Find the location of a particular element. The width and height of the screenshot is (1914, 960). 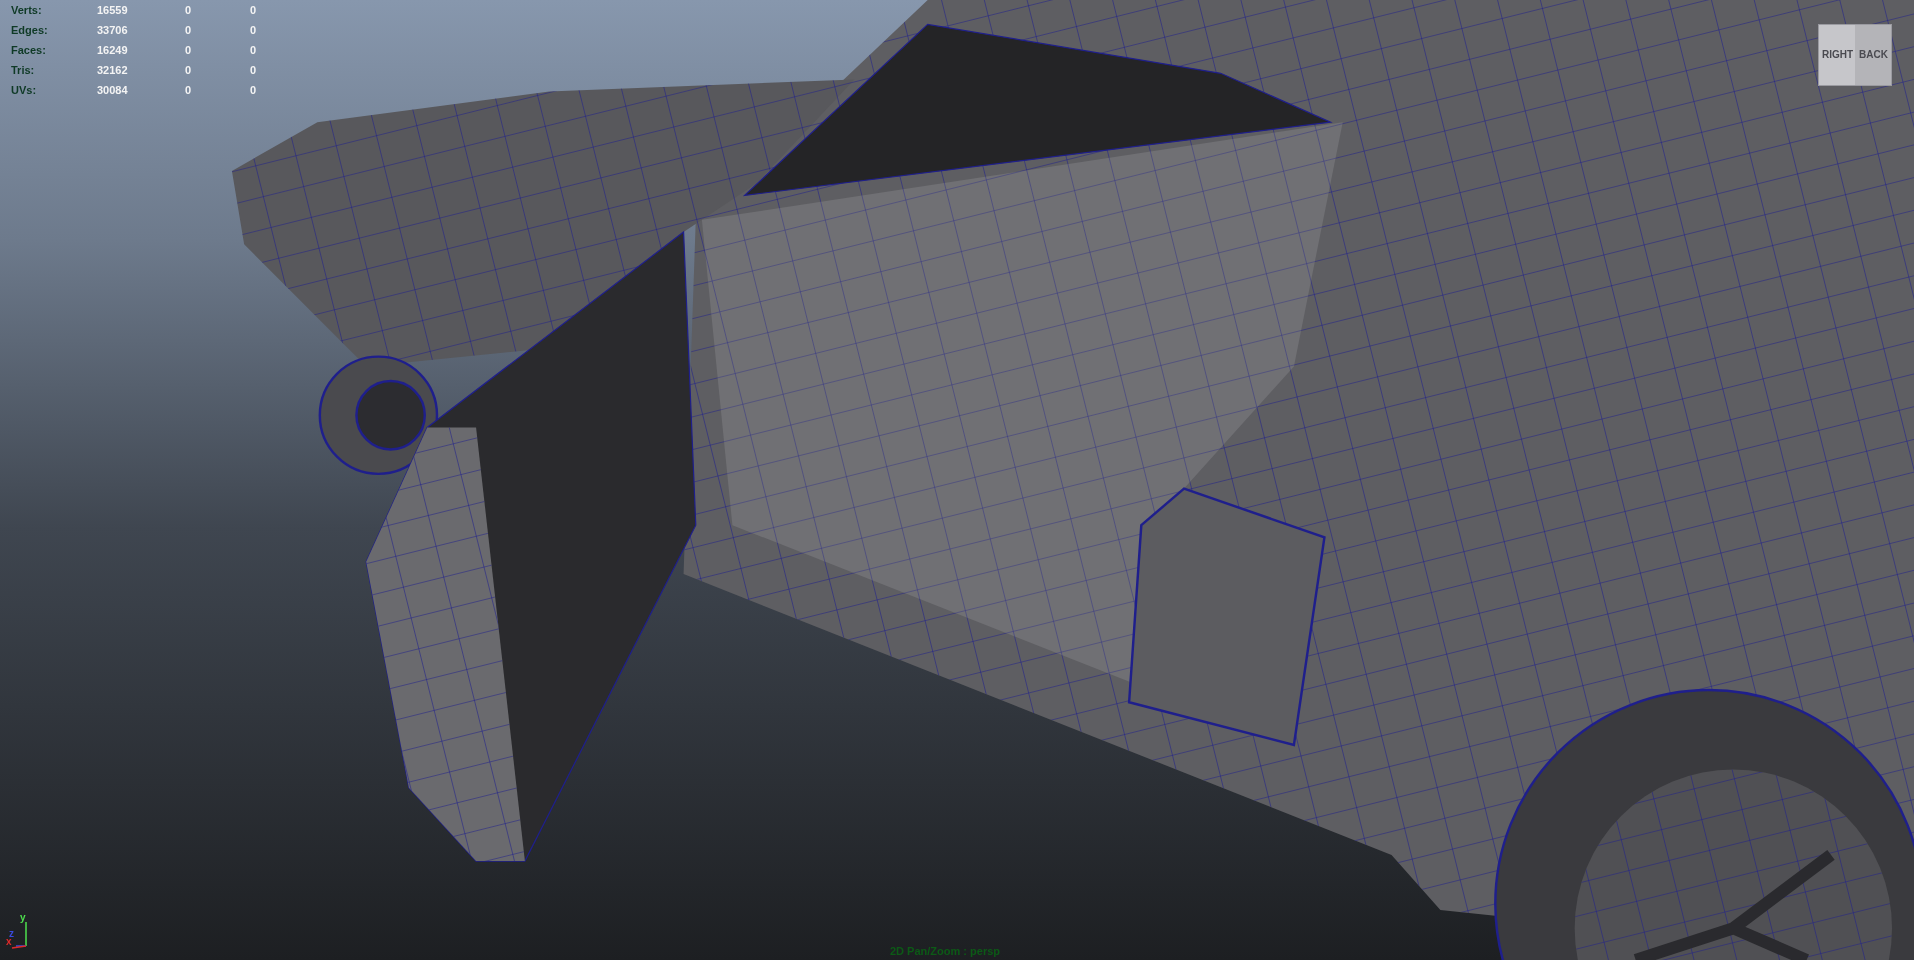

stat-value: 33706 is located at coordinates (113, 30).